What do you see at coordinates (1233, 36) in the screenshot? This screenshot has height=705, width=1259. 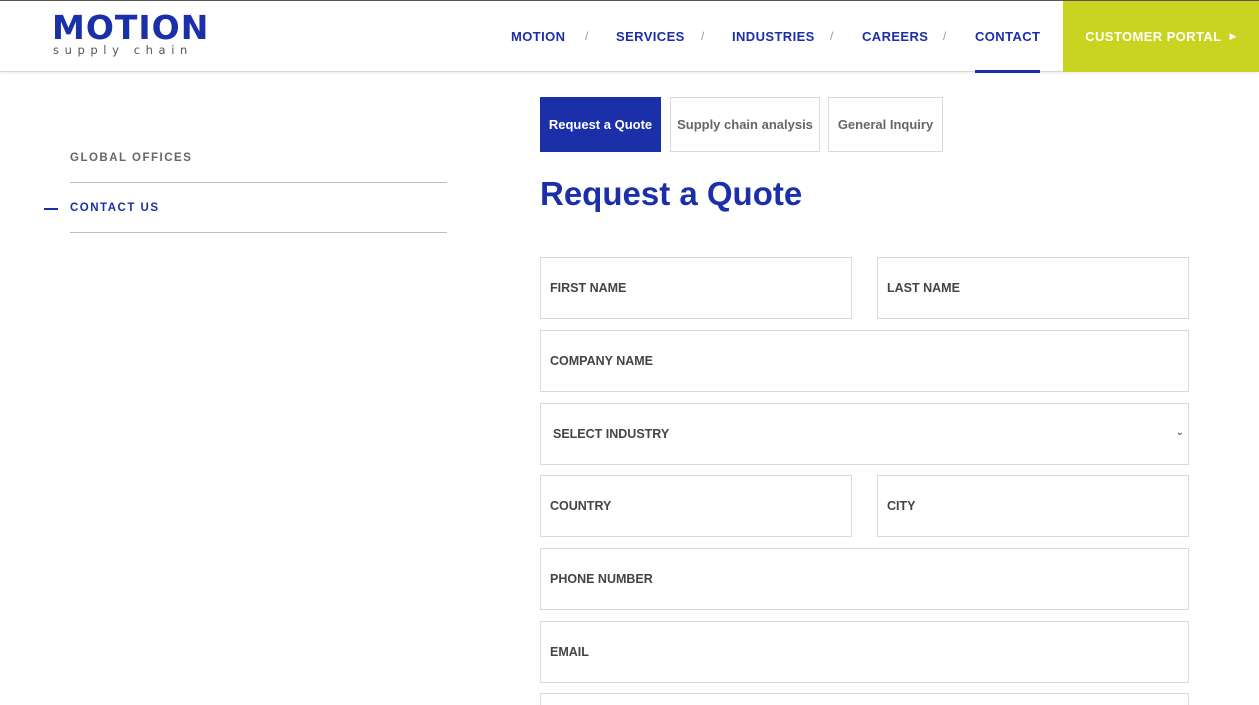 I see `caret-right-icon: ▶` at bounding box center [1233, 36].